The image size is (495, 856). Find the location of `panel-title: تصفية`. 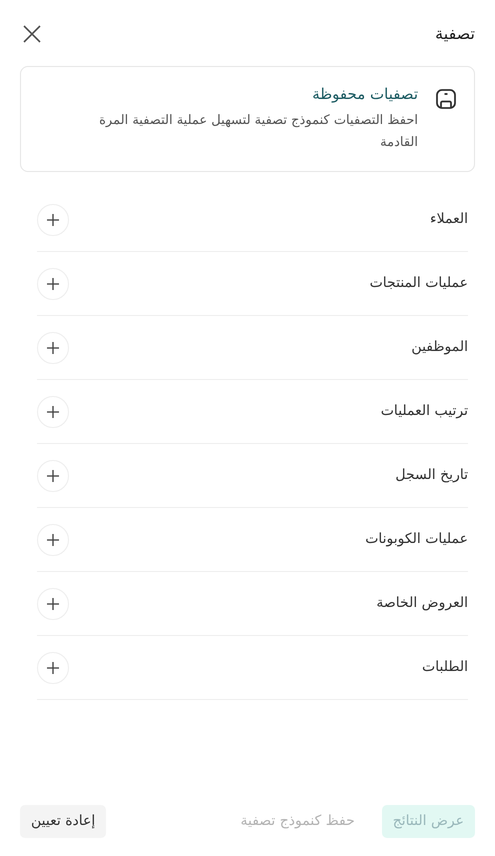

panel-title: تصفية is located at coordinates (455, 34).